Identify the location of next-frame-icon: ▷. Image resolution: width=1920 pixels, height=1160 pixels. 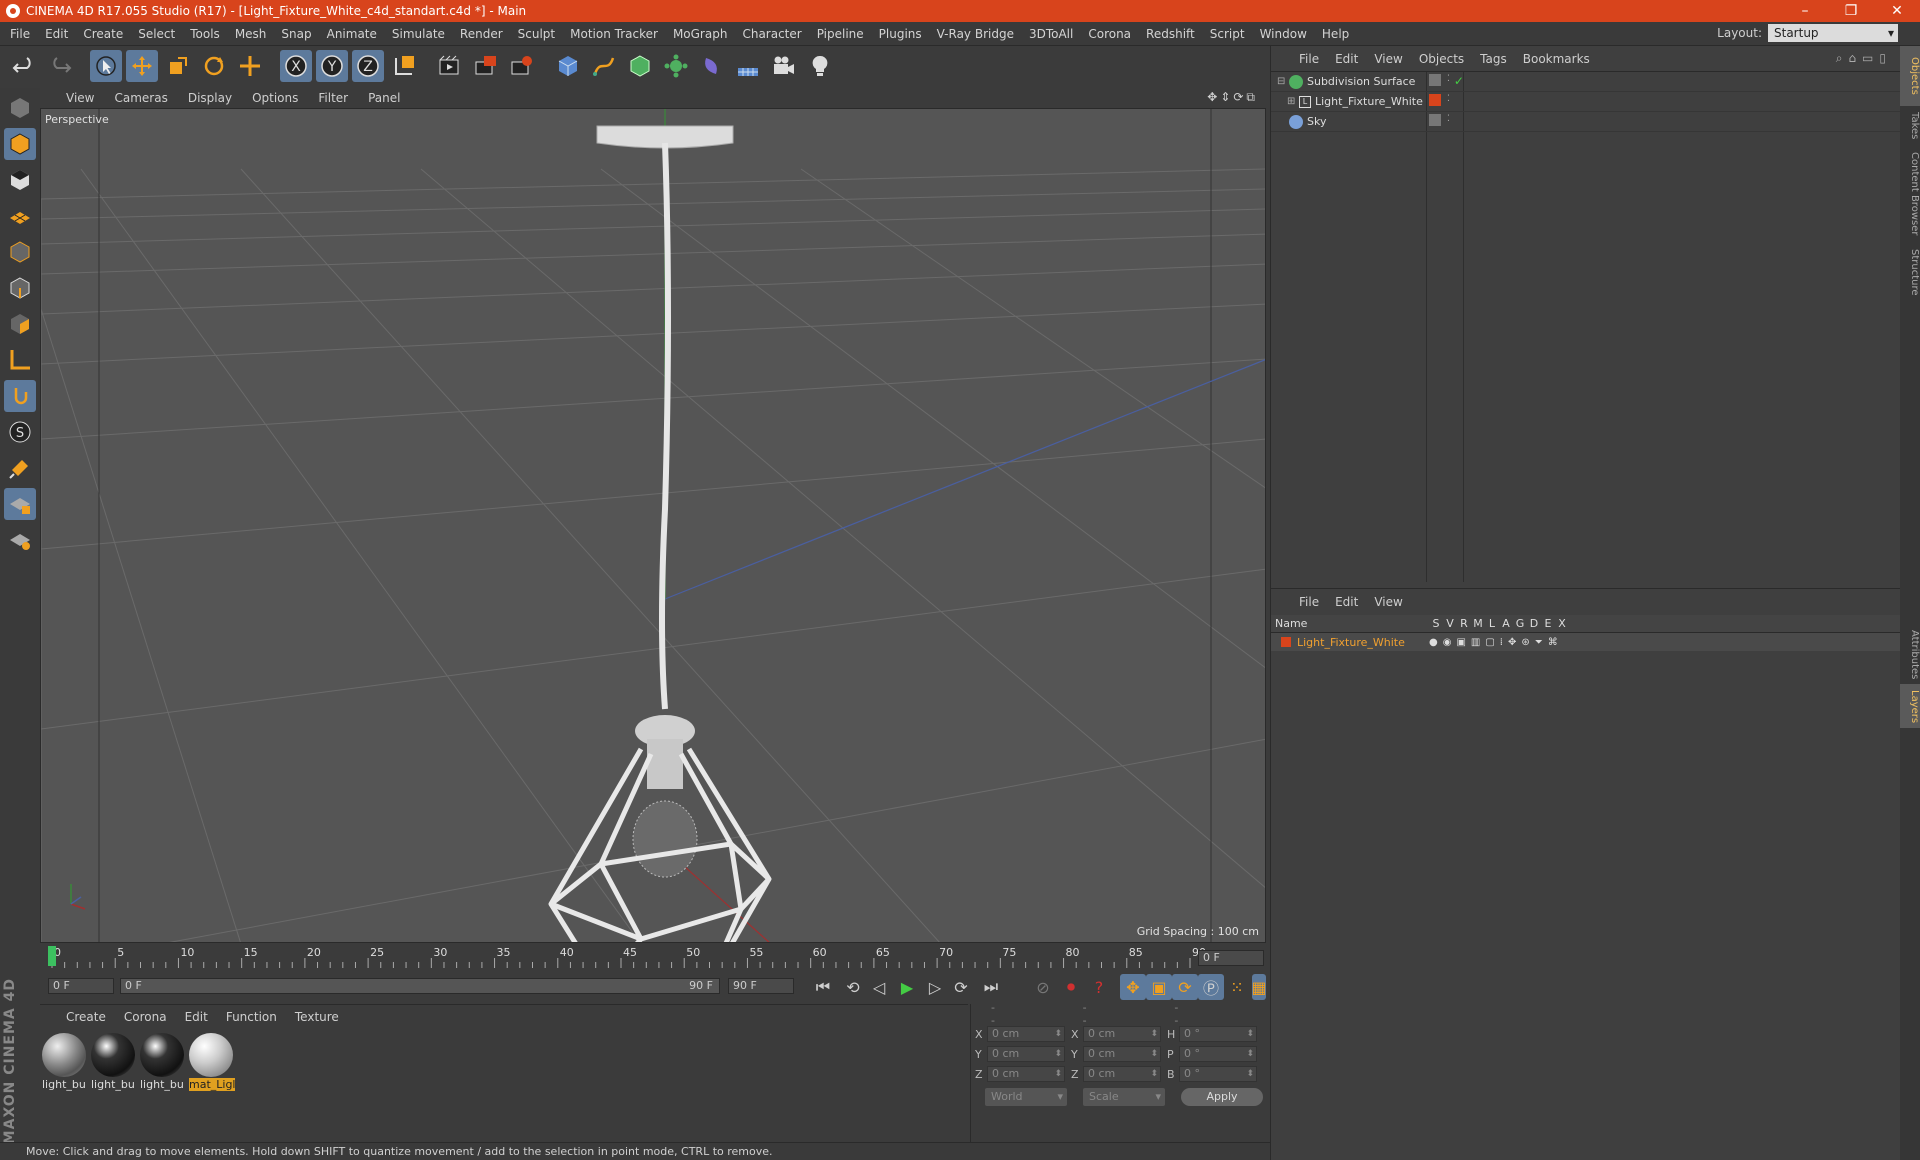
(935, 987).